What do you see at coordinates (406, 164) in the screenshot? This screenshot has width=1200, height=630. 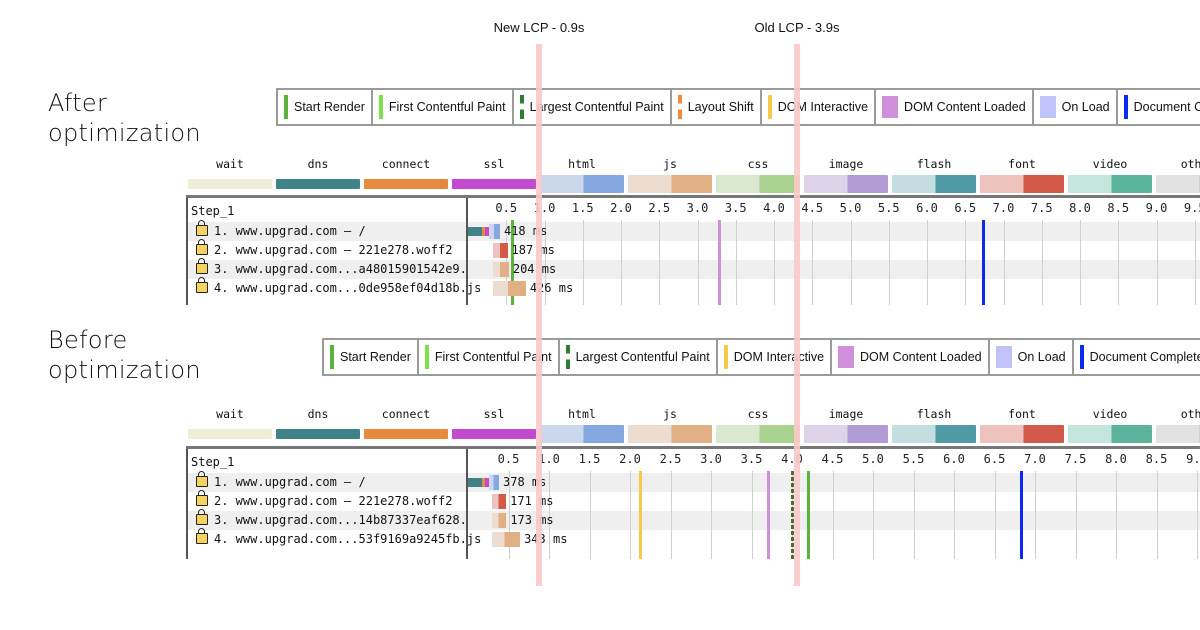 I see `resource-type-label: connect` at bounding box center [406, 164].